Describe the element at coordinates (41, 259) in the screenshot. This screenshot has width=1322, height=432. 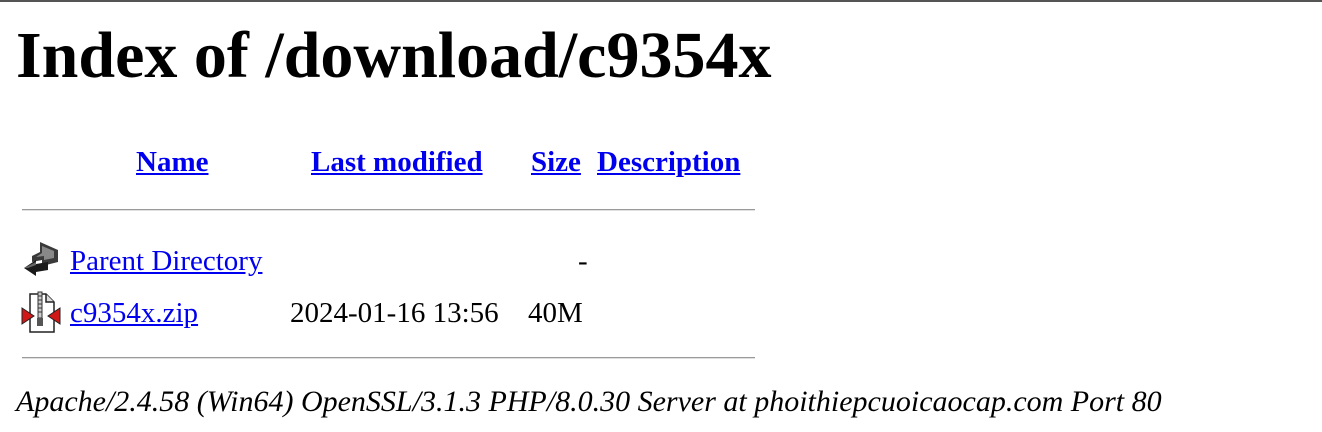
I see `back-icon` at that location.